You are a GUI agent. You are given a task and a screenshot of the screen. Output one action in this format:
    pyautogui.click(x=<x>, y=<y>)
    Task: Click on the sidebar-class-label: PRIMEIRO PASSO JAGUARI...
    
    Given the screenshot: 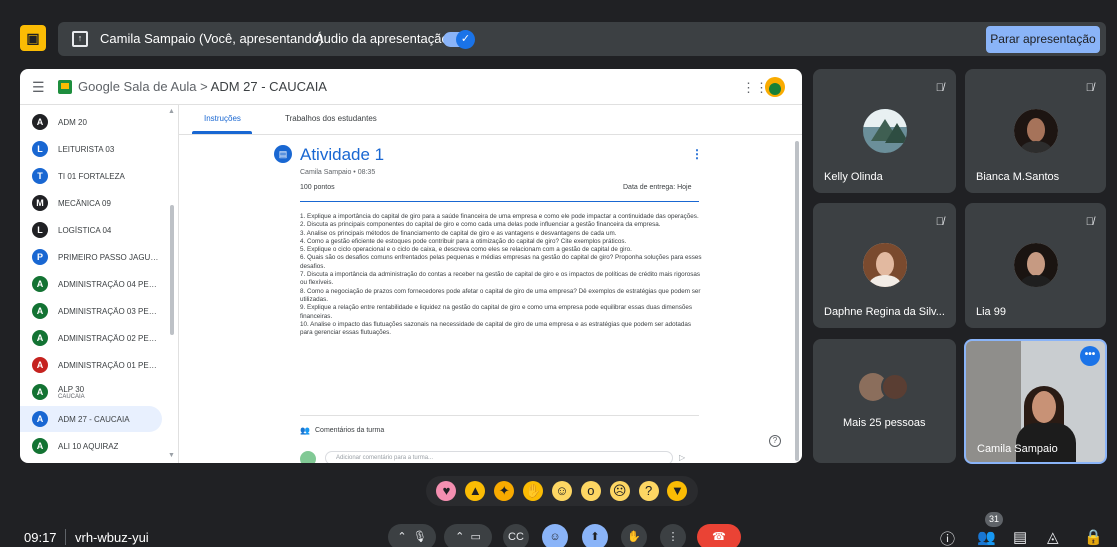 What is the action you would take?
    pyautogui.click(x=110, y=257)
    